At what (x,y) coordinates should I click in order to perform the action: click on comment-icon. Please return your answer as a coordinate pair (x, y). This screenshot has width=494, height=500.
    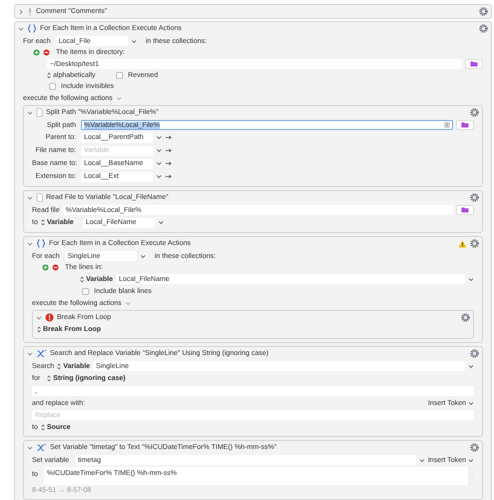
    Looking at the image, I should click on (30, 11).